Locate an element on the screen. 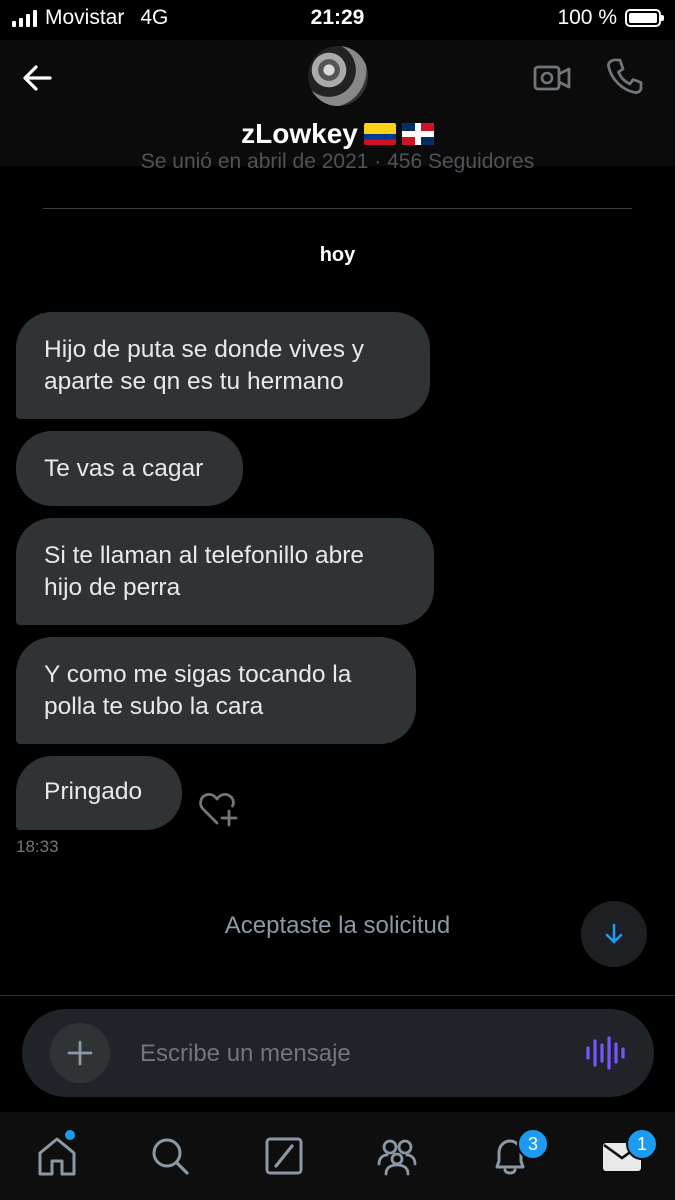 This screenshot has height=1200, width=675. divider is located at coordinates (337, 208).